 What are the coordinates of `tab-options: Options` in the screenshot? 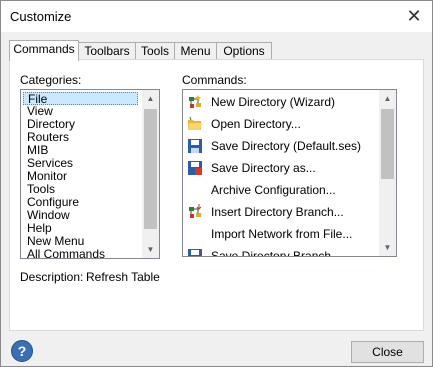 It's located at (244, 51).